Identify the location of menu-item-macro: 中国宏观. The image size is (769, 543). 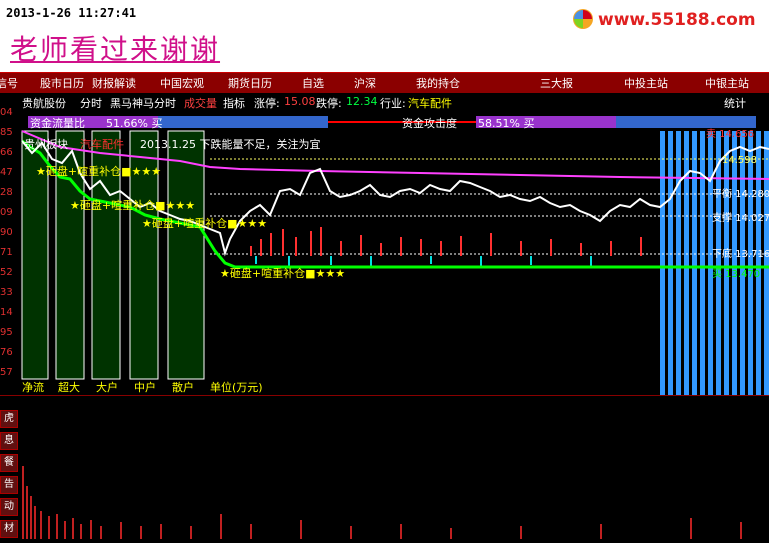
(182, 83).